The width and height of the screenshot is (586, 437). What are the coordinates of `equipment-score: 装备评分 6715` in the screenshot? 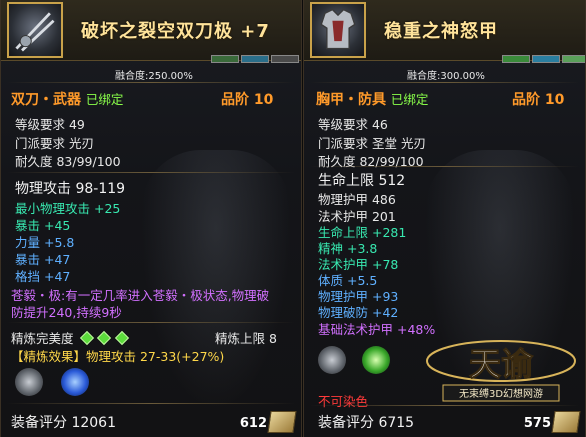 It's located at (366, 423).